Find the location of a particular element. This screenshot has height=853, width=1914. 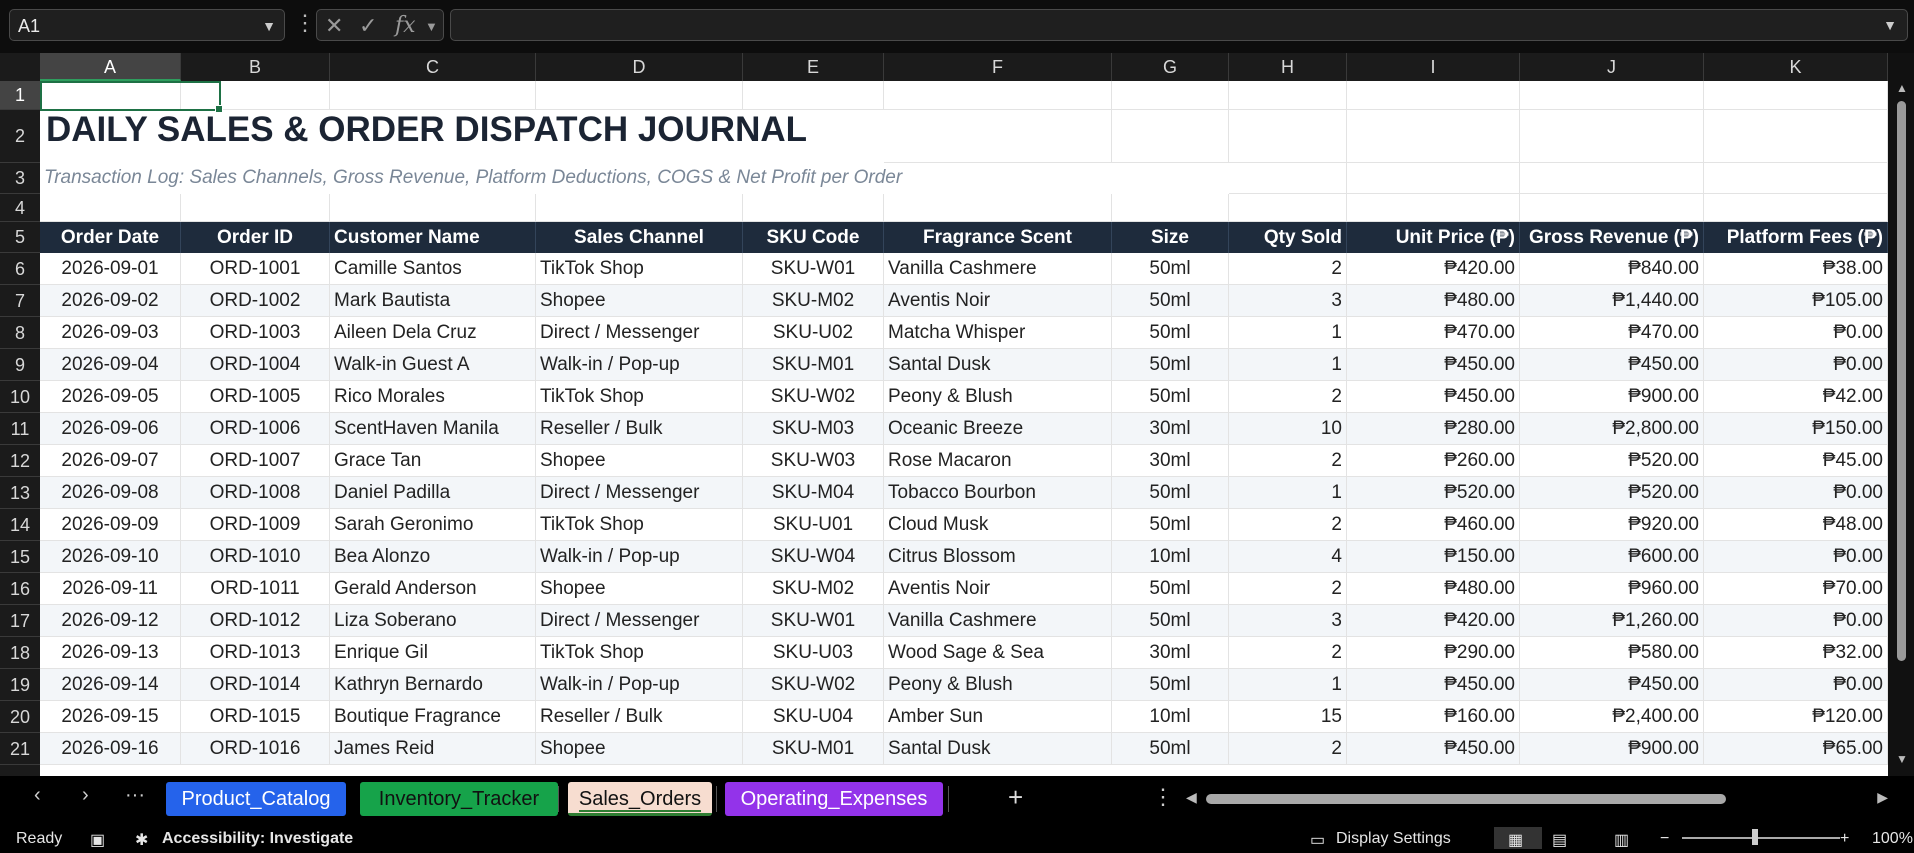

column-header-j: J is located at coordinates (1612, 67).